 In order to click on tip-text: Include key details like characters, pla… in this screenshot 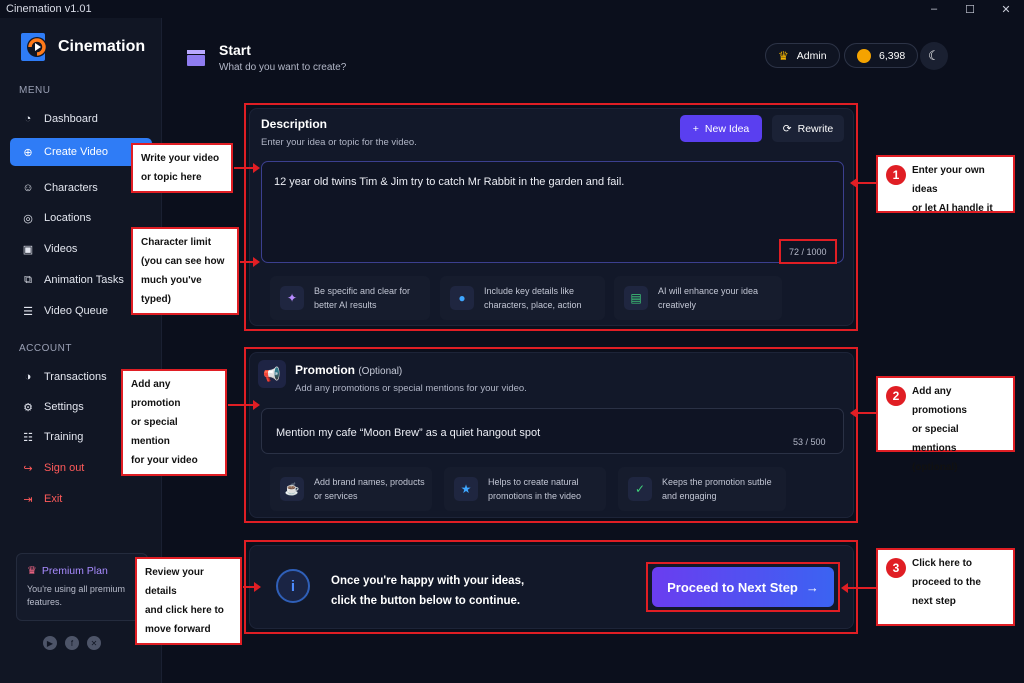, I will do `click(533, 298)`.